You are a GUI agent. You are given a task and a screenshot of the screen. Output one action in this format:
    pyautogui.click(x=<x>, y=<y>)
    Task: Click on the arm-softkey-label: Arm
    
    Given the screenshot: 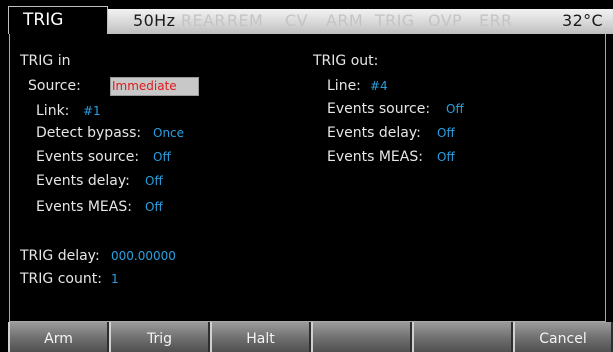 What is the action you would take?
    pyautogui.click(x=58, y=339)
    